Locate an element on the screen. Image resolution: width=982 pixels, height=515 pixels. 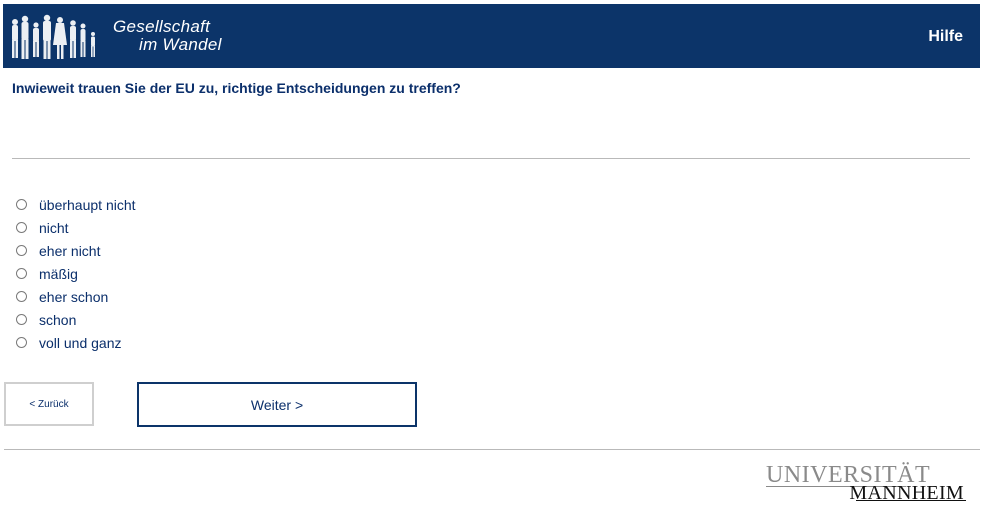
option-eher-nicht: eher nicht is located at coordinates (76, 250).